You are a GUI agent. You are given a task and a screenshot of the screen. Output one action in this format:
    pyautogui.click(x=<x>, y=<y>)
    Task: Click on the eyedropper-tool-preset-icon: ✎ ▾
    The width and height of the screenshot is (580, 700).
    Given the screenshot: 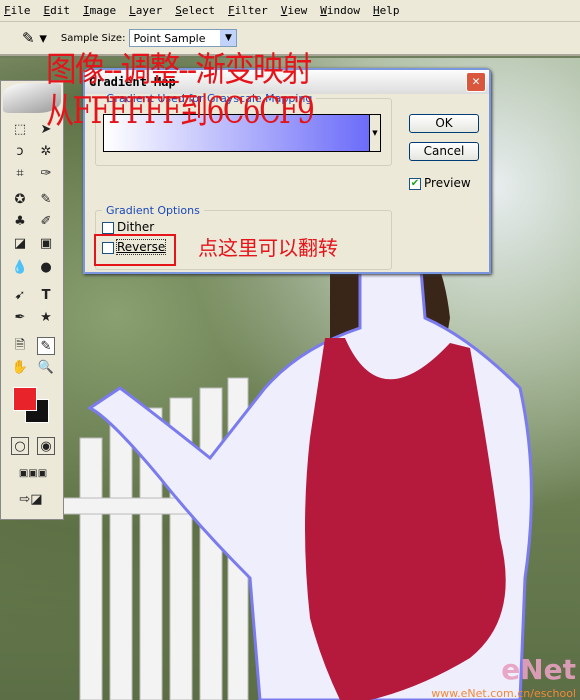 What is the action you would take?
    pyautogui.click(x=34, y=38)
    